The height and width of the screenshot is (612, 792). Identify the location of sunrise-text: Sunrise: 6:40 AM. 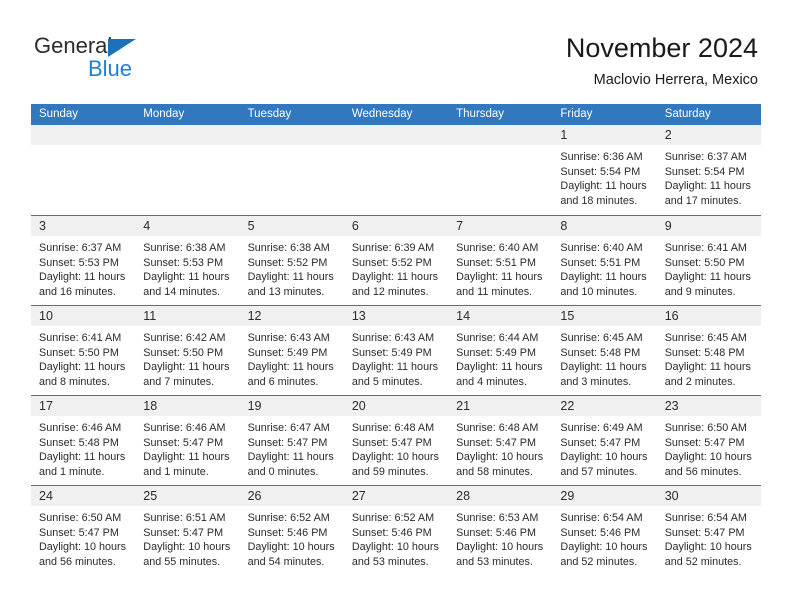
(601, 248).